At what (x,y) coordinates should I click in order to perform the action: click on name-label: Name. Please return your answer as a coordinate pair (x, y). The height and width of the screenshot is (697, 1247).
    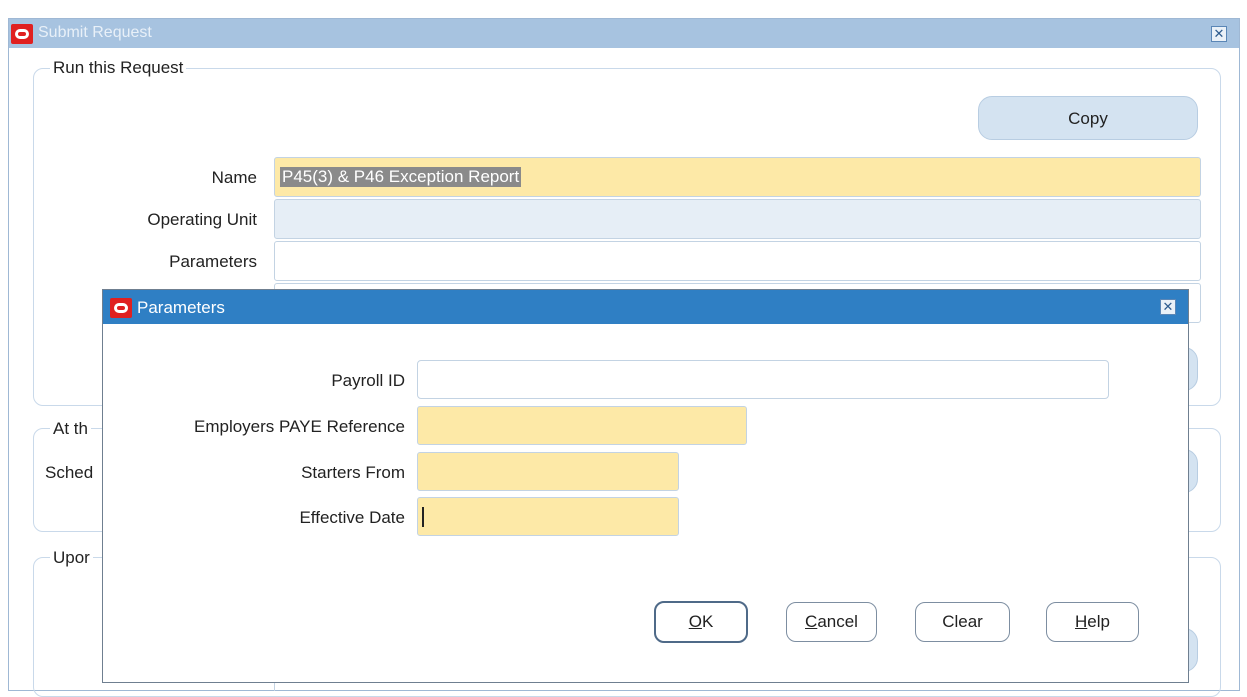
    Looking at the image, I should click on (234, 177).